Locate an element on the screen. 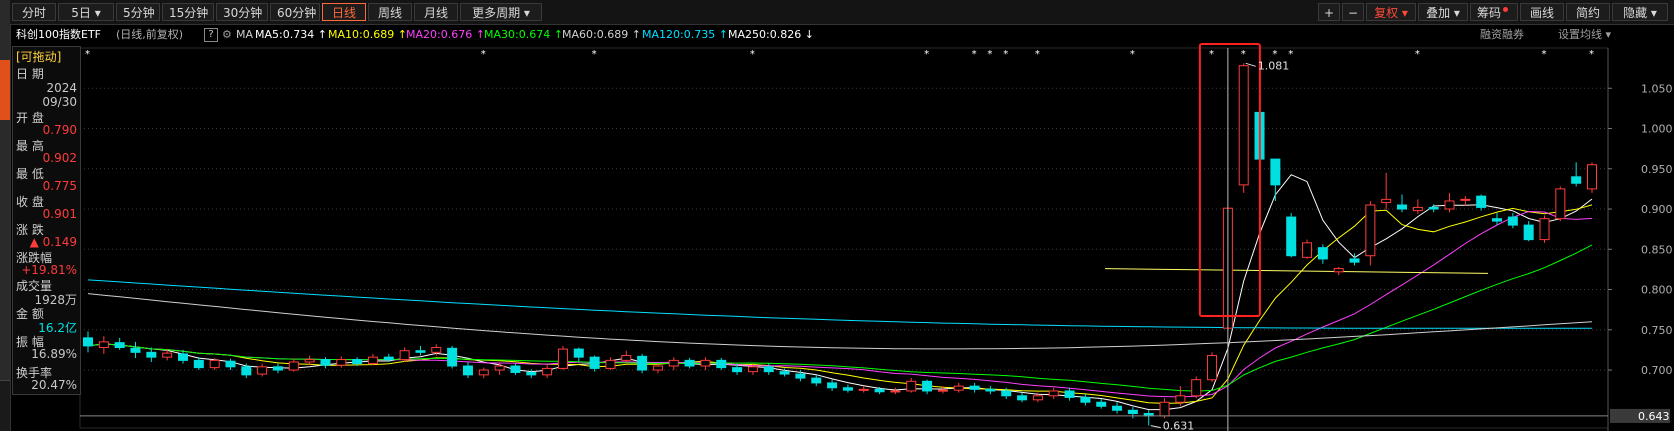  amount-value: 16.2亿 is located at coordinates (57, 328).